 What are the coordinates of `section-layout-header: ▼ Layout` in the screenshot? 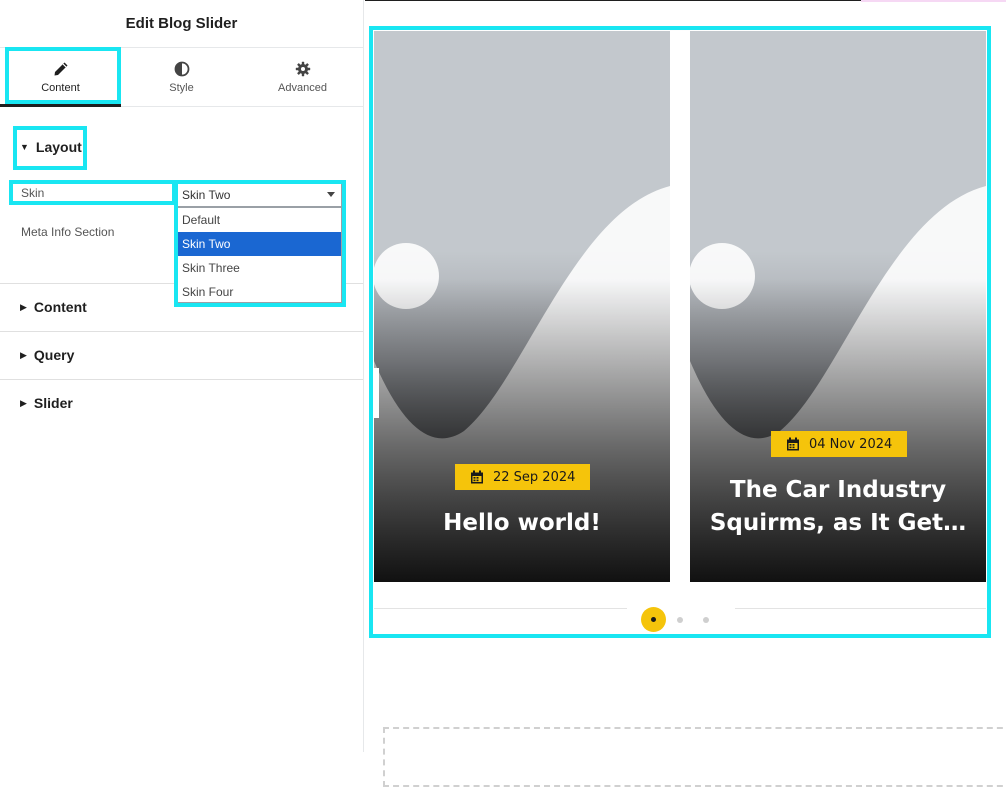 It's located at (51, 147).